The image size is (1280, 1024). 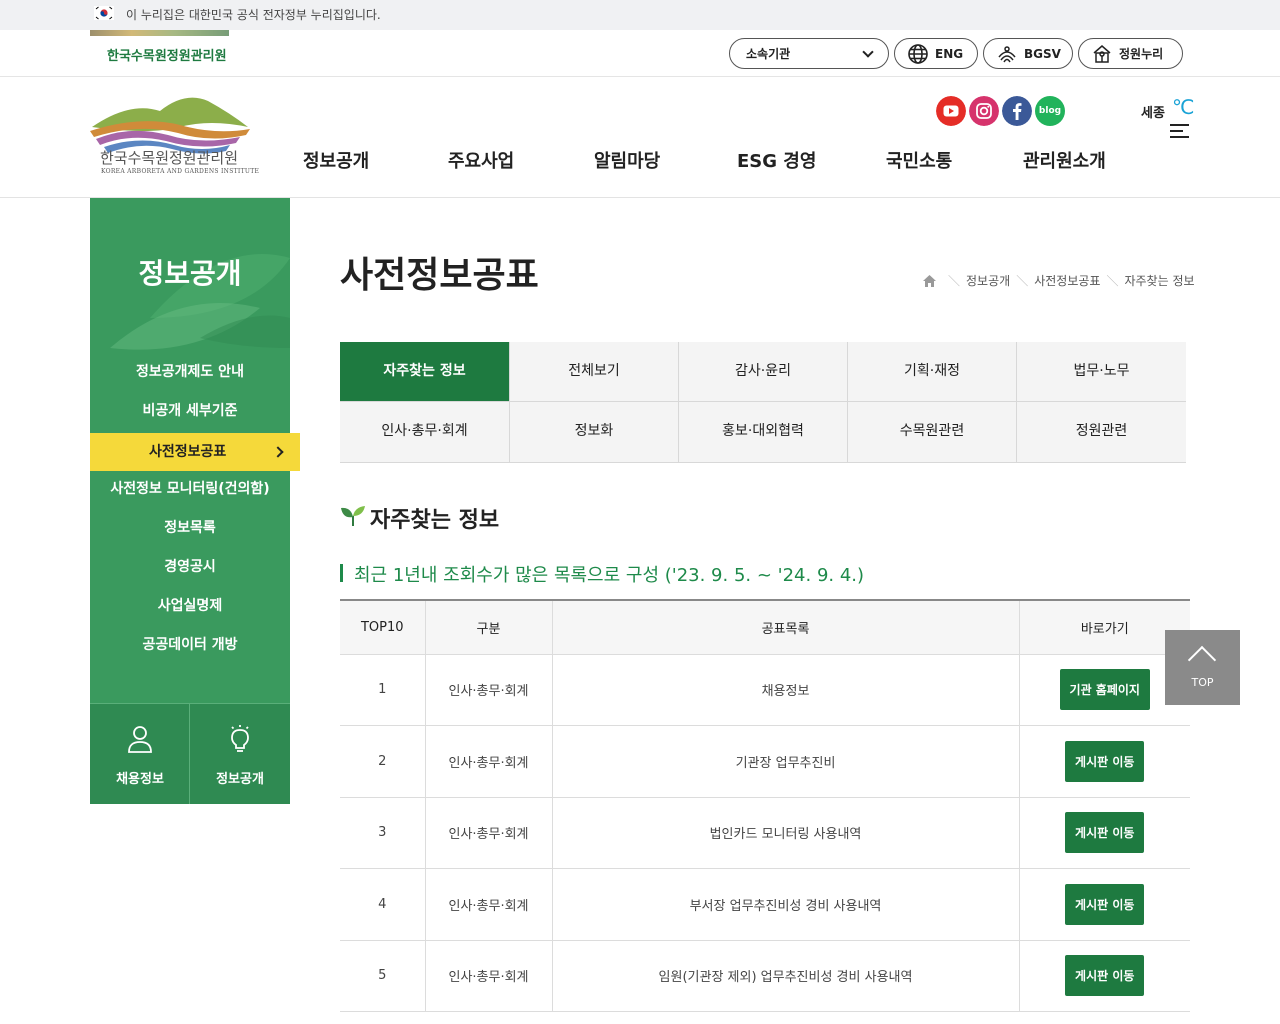 I want to click on breadcrumb-item: 정보공개, so click(x=988, y=280).